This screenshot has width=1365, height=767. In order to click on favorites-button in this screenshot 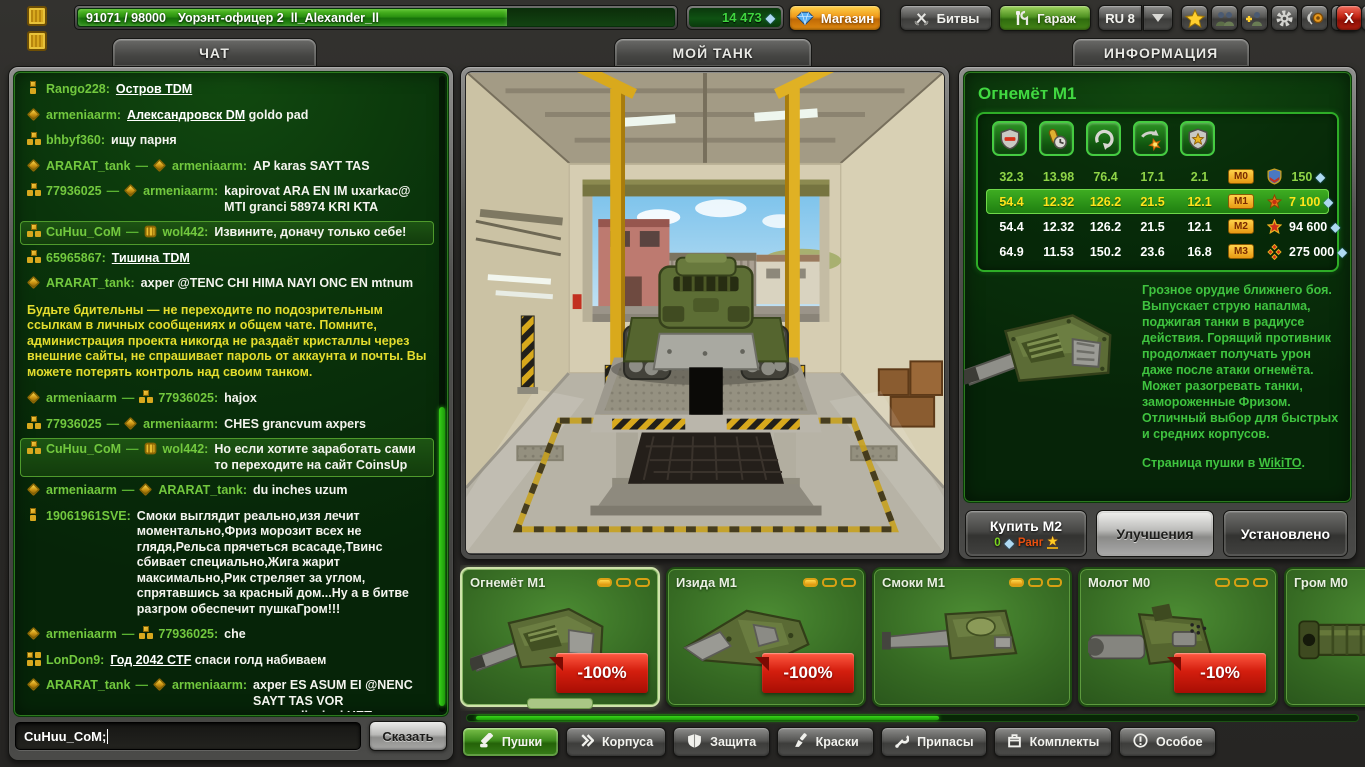, I will do `click(1194, 18)`.